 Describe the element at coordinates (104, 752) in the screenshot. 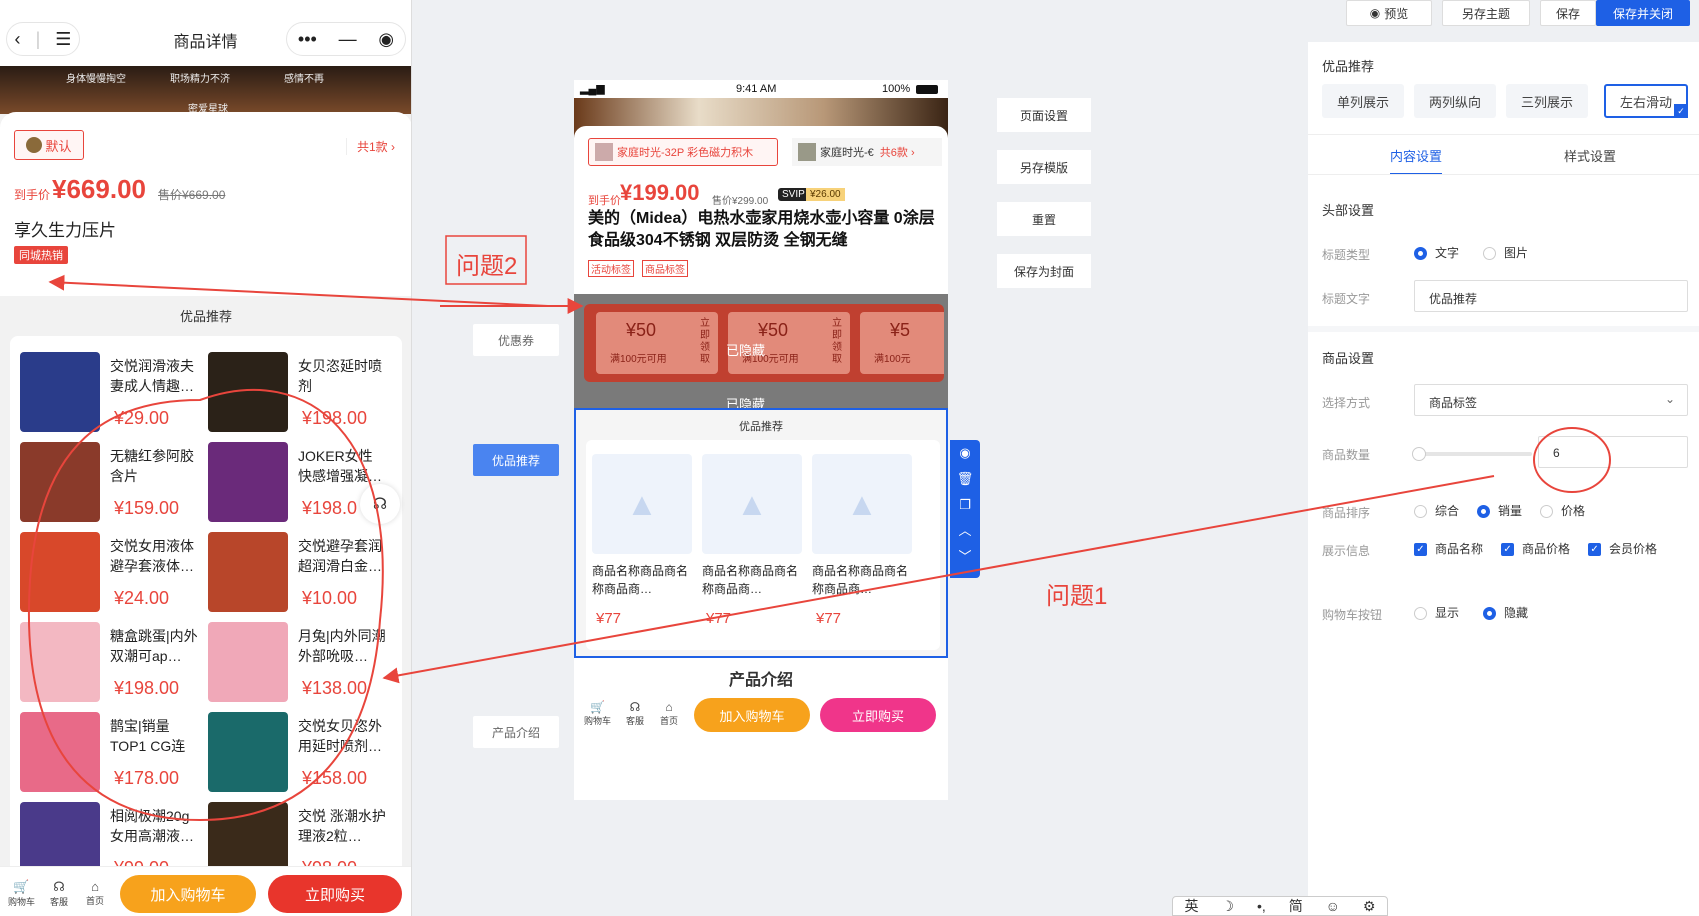

I see `rec-grid-item: 鹊宝|销量TOP1 CG连潮… ¥178.00` at that location.